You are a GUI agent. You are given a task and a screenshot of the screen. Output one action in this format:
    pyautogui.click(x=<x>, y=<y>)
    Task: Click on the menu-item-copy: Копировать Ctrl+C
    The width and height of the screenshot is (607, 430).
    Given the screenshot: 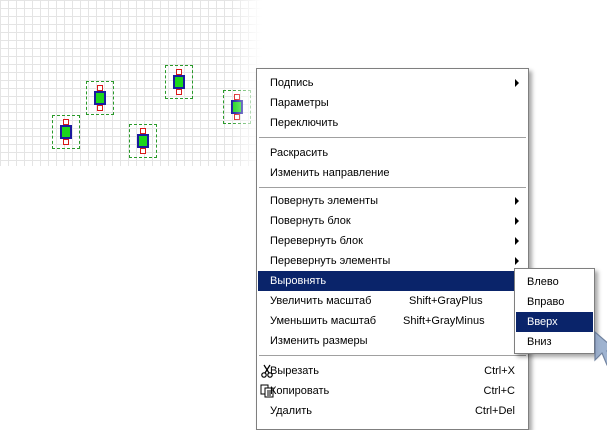 What is the action you would take?
    pyautogui.click(x=392, y=391)
    